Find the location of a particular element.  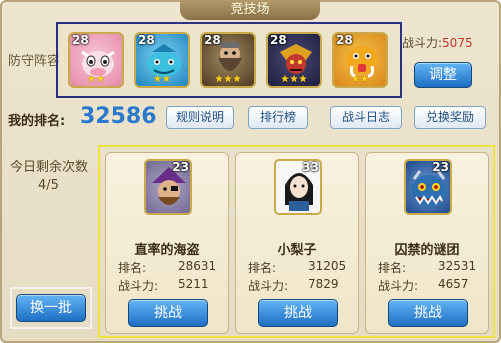

opponent-power: 战斗力: 5211 is located at coordinates (163, 285).